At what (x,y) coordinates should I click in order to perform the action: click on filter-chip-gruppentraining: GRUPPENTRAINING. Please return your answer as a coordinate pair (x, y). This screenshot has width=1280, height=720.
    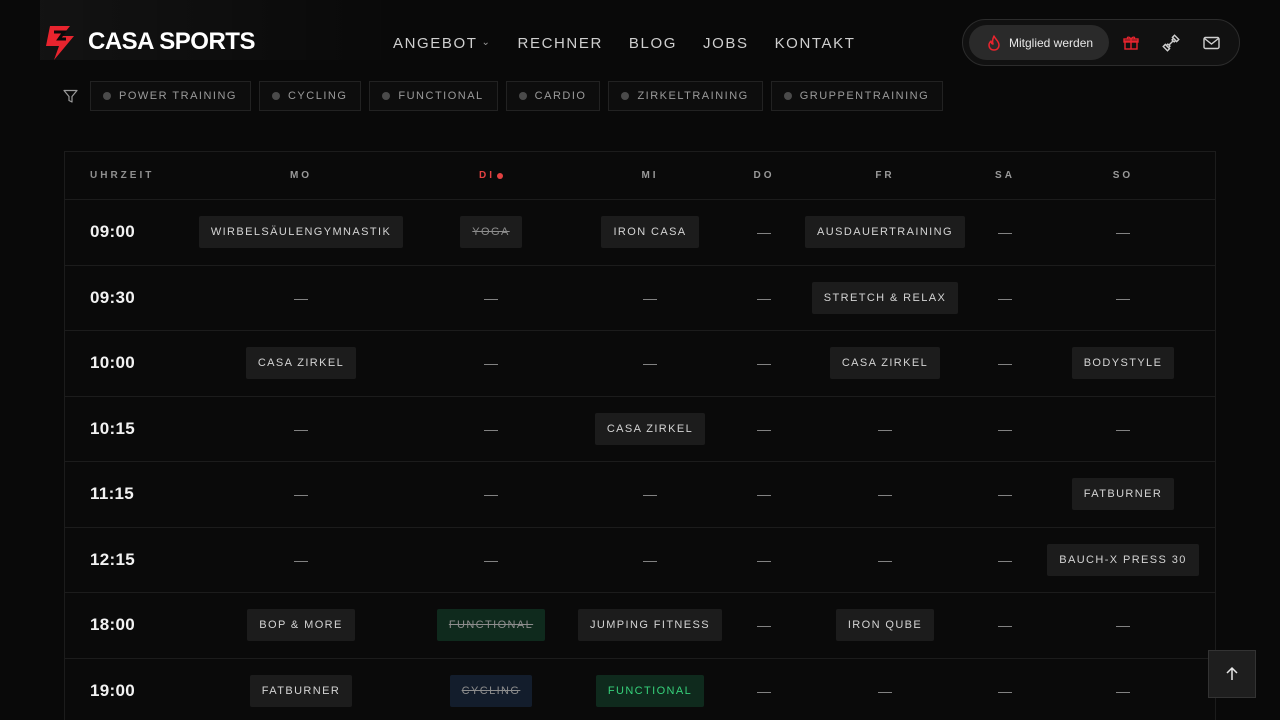
    Looking at the image, I should click on (857, 96).